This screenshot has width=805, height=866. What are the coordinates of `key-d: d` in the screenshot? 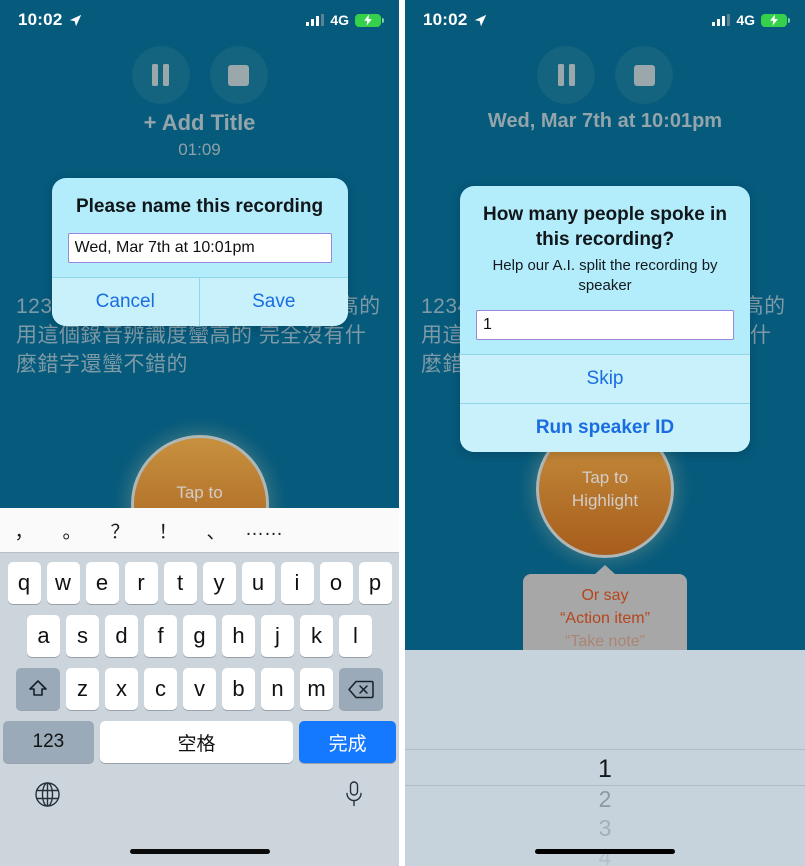 It's located at (121, 636).